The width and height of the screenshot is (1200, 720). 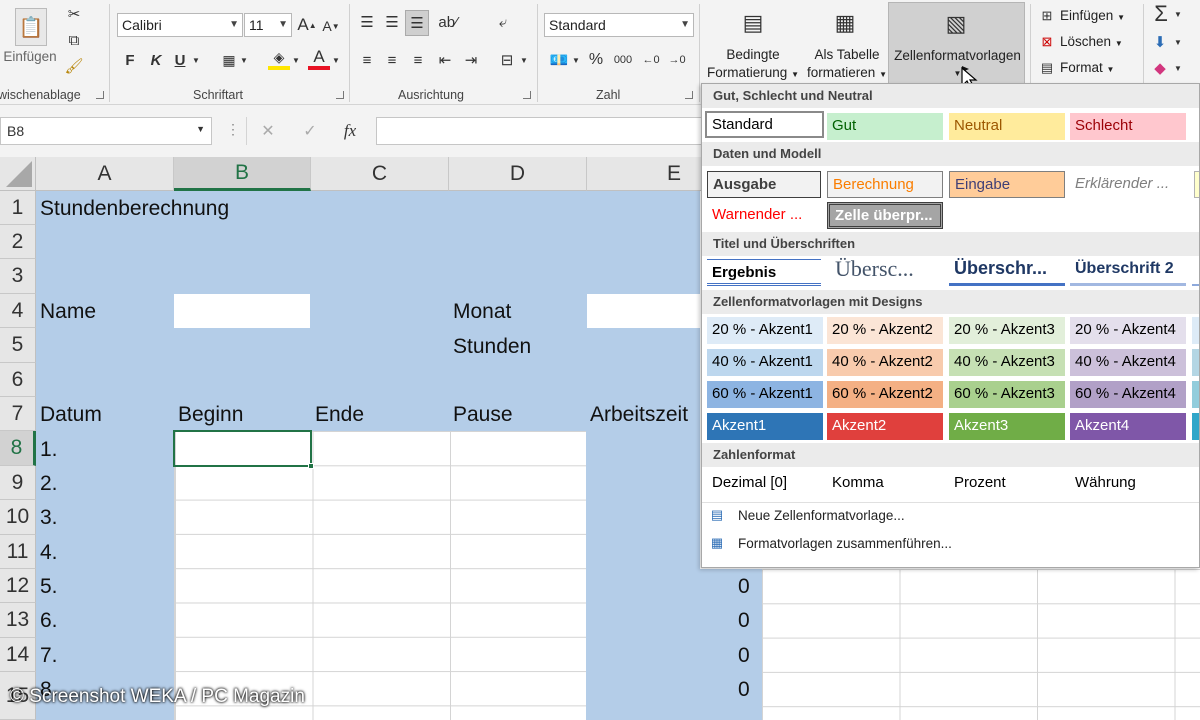 I want to click on row-header-4: 4, so click(x=18, y=311).